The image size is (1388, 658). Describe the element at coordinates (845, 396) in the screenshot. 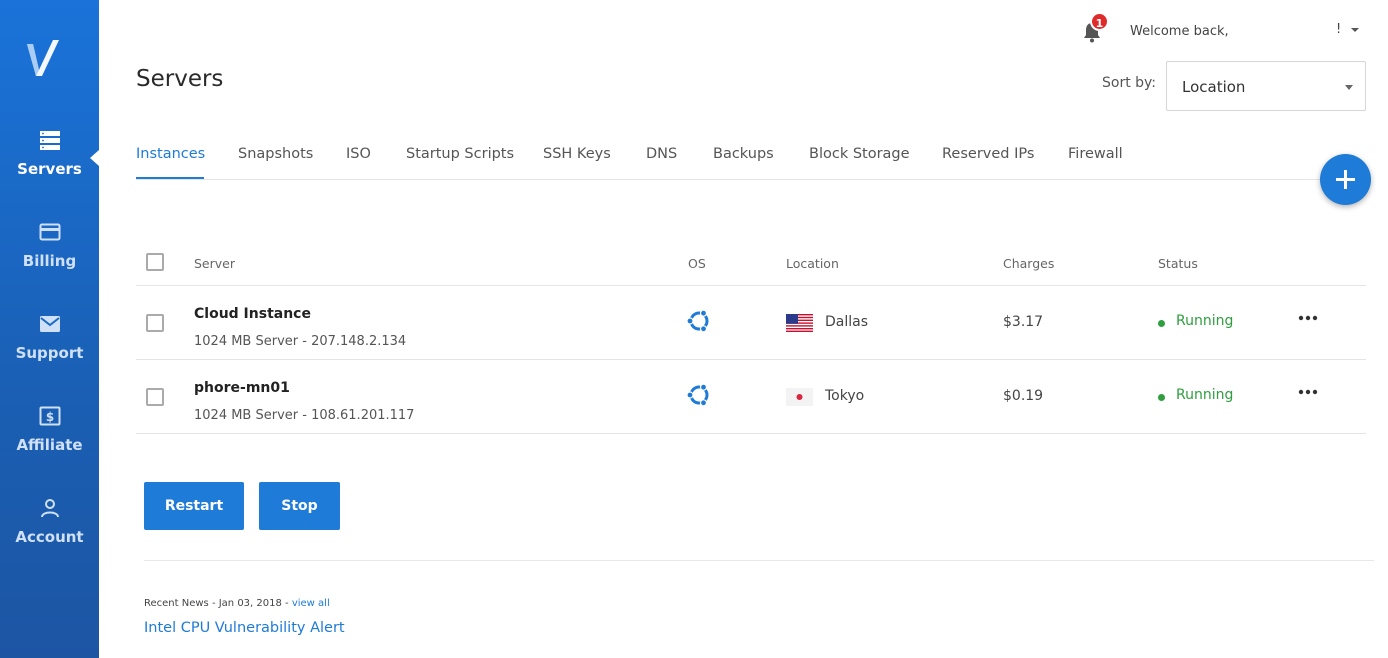

I see `location-name: Tokyo` at that location.